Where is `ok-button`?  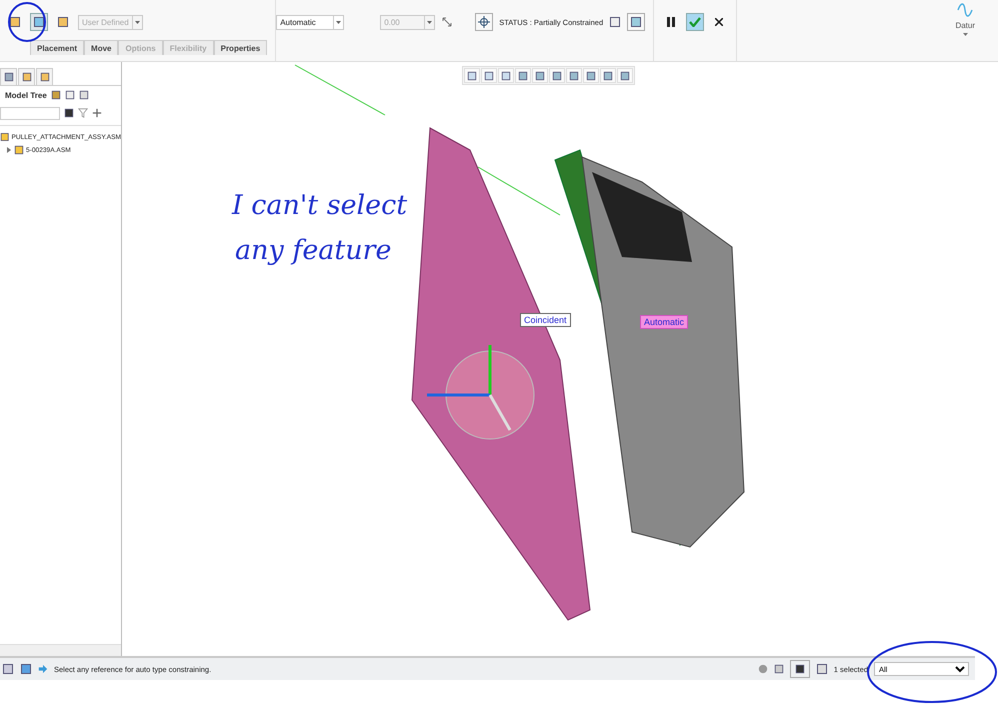
ok-button is located at coordinates (695, 22).